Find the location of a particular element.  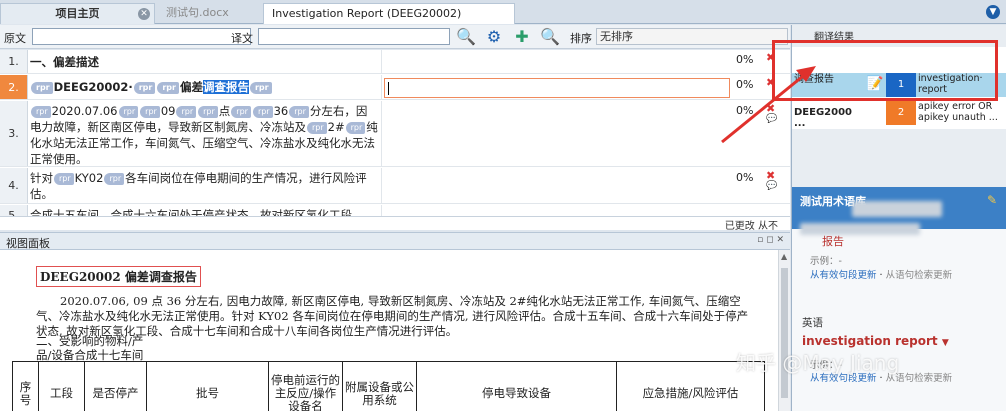

sort-label: 排序 is located at coordinates (581, 38).